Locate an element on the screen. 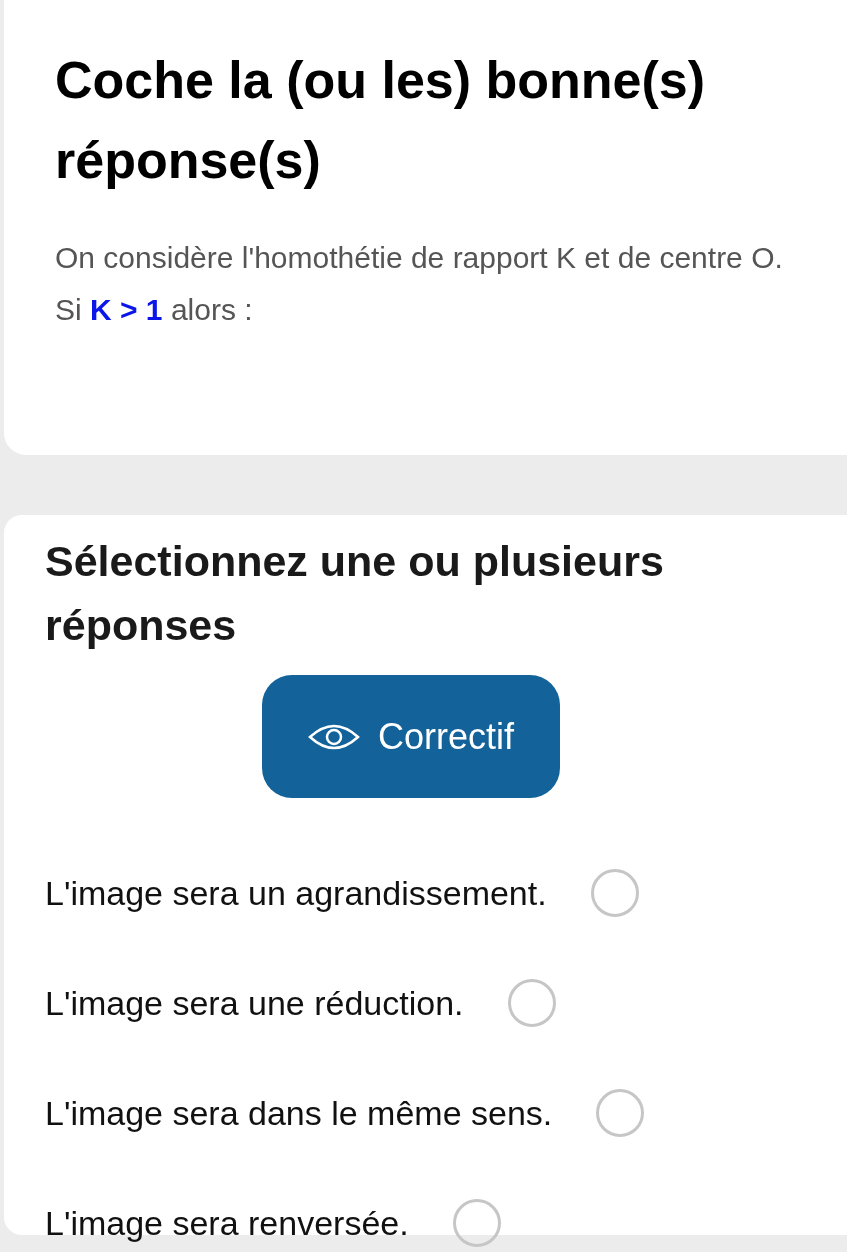 Image resolution: width=847 pixels, height=1252 pixels. question-statement: On considère l'homothétie de rapport K et de centre O. is located at coordinates (419, 258).